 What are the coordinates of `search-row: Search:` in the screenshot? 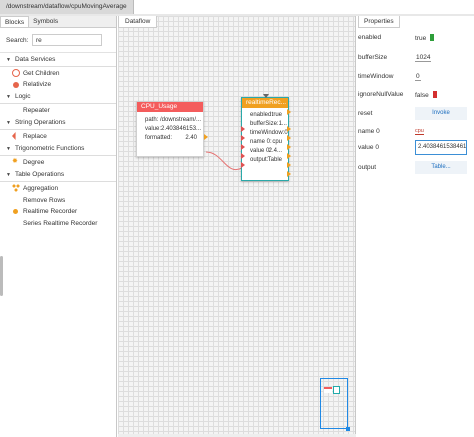 It's located at (58, 40).